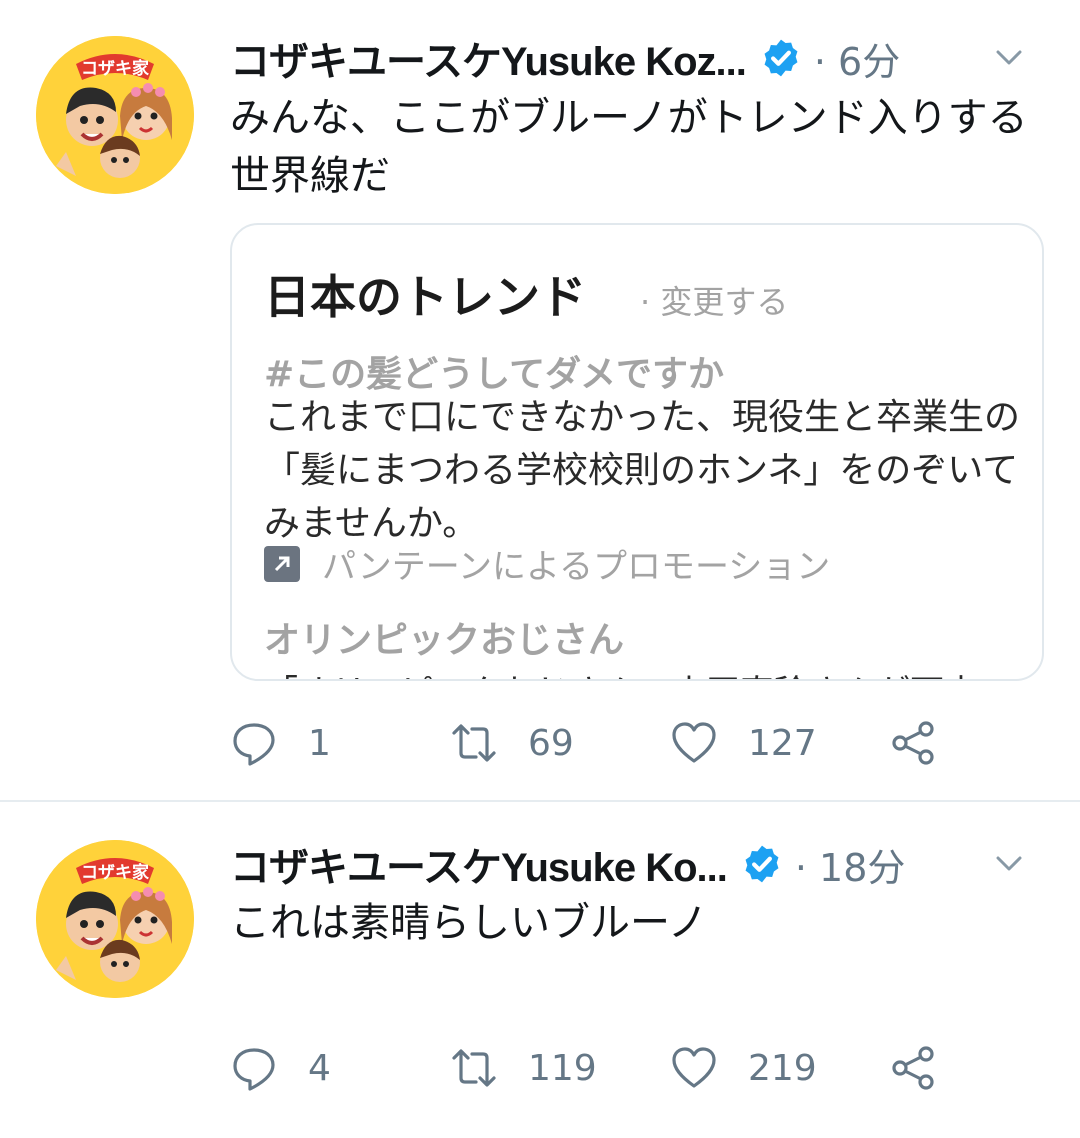 This screenshot has height=1138, width=1080. I want to click on promoted-label: パンテーンによるプロモーション, so click(547, 563).